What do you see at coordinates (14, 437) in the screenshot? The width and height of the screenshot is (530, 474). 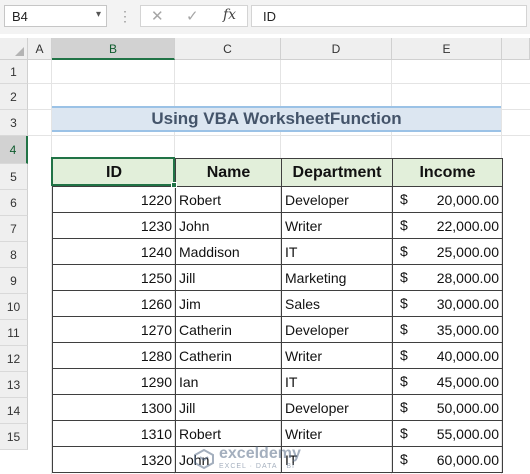 I see `row-header-15: 15` at bounding box center [14, 437].